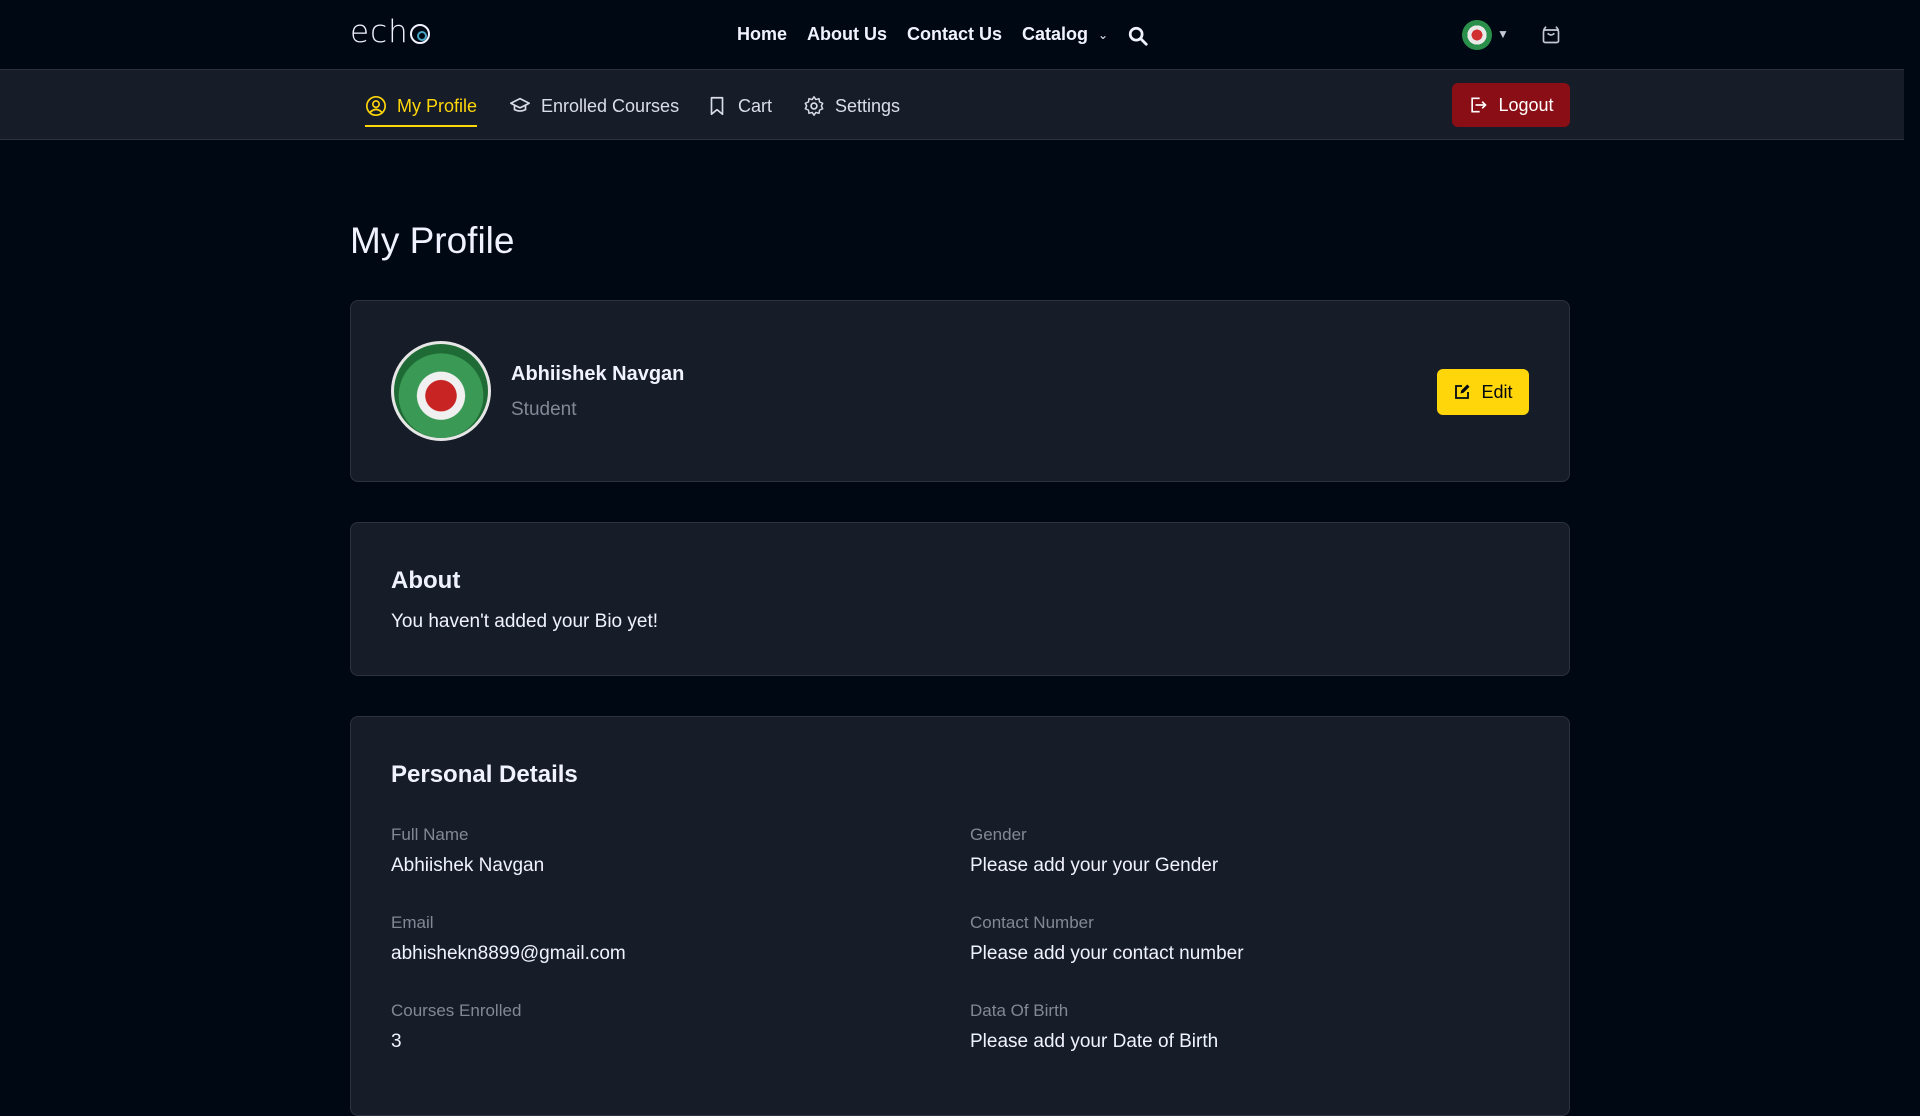  Describe the element at coordinates (508, 953) in the screenshot. I see `field-value: abhishekn8899@gmail.com` at that location.